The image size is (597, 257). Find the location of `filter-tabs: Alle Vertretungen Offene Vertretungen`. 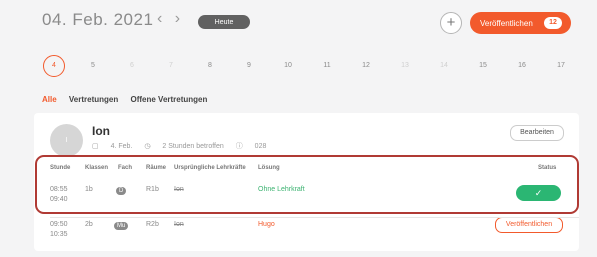

filter-tabs: Alle Vertretungen Offene Vertretungen is located at coordinates (129, 99).